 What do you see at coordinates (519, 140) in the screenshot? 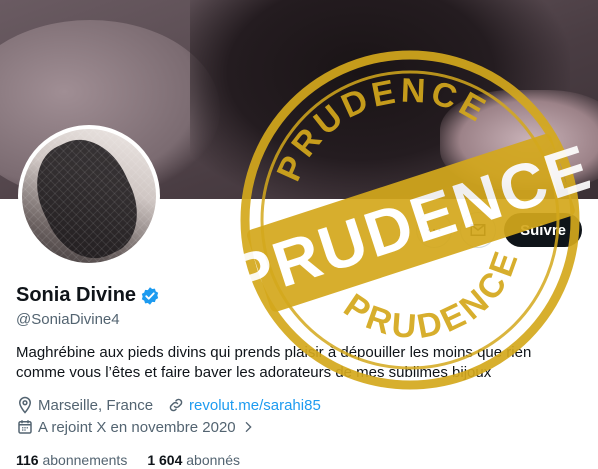
I see `banner-skin-shape-right` at bounding box center [519, 140].